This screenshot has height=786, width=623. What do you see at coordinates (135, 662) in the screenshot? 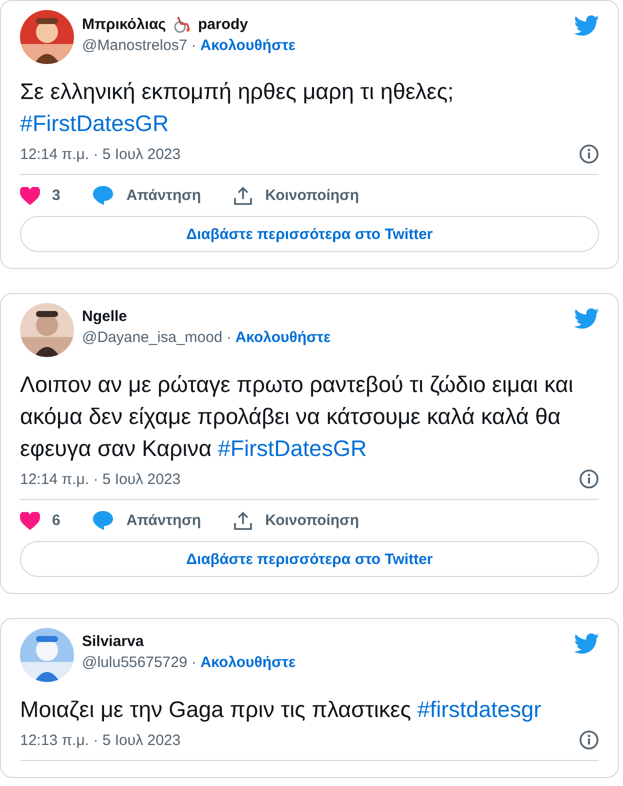
I see `user-handle: @lulu55675729` at bounding box center [135, 662].